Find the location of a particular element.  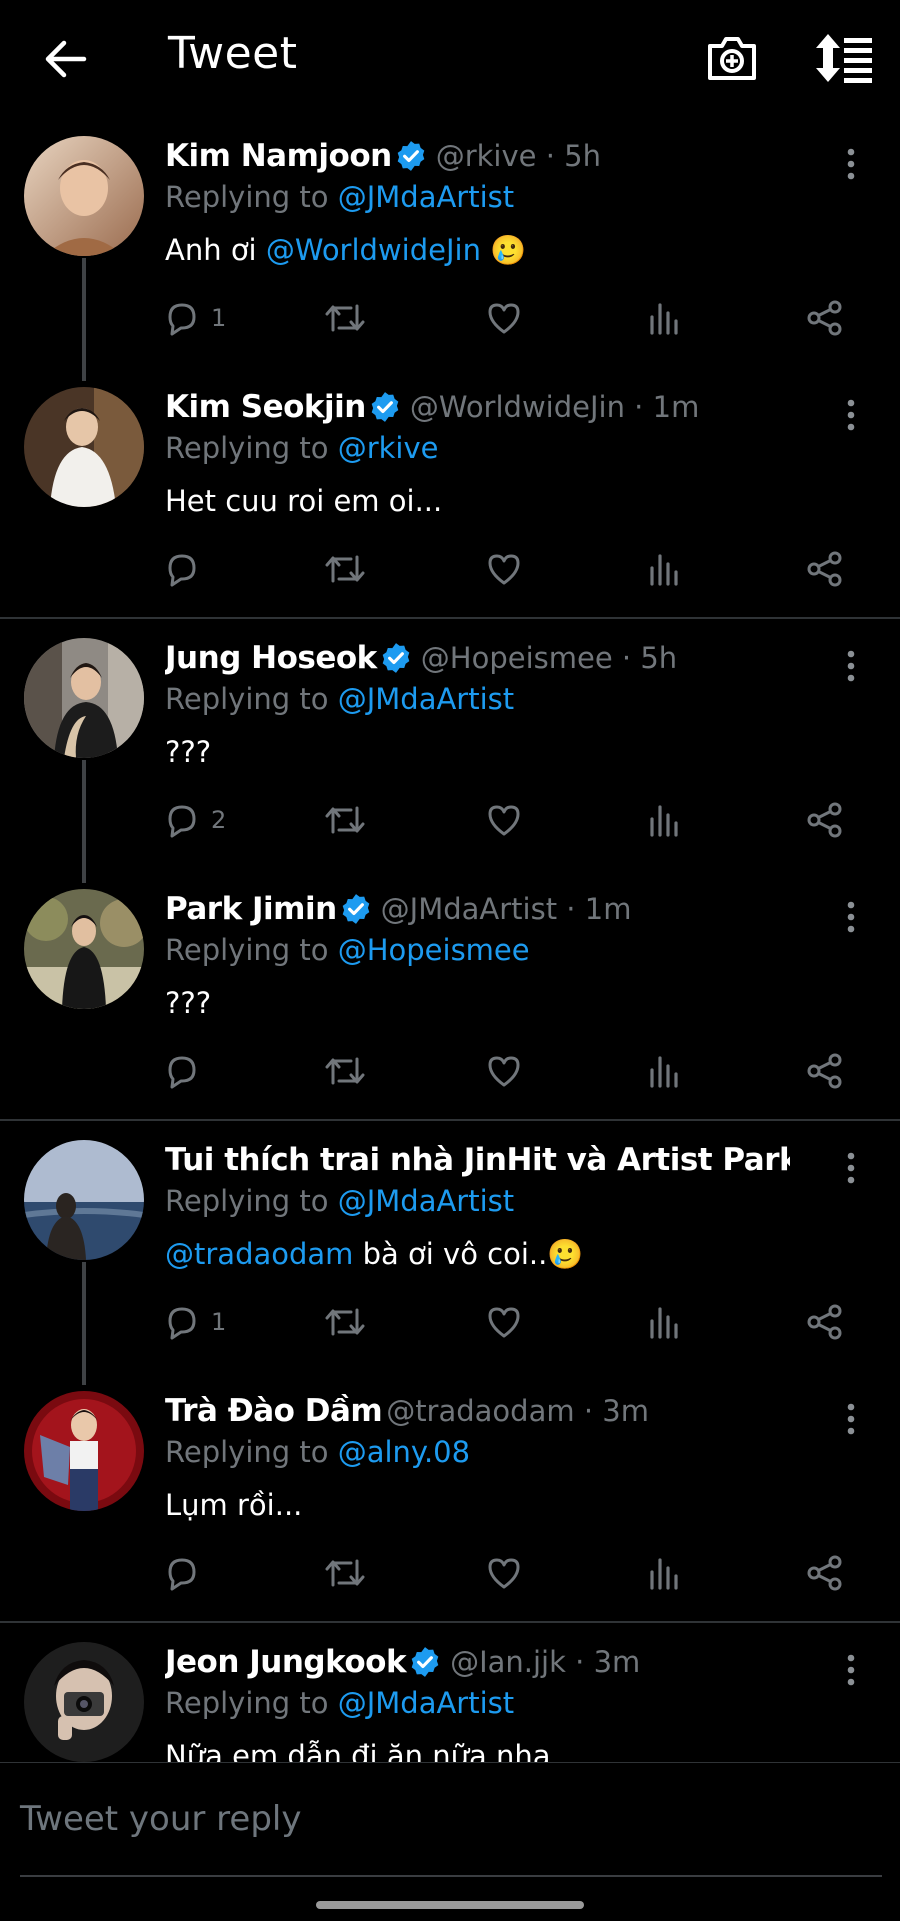

reply-button: 2 is located at coordinates (194, 820).